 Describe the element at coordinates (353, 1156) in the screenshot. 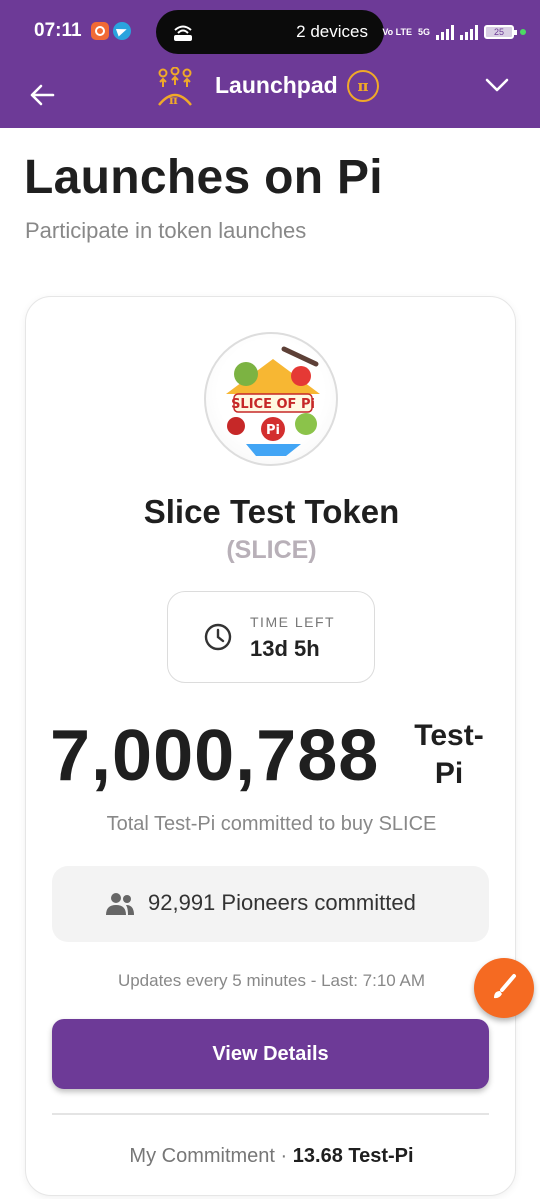

I see `my-commitment-value: 13.68 Test-Pi` at that location.